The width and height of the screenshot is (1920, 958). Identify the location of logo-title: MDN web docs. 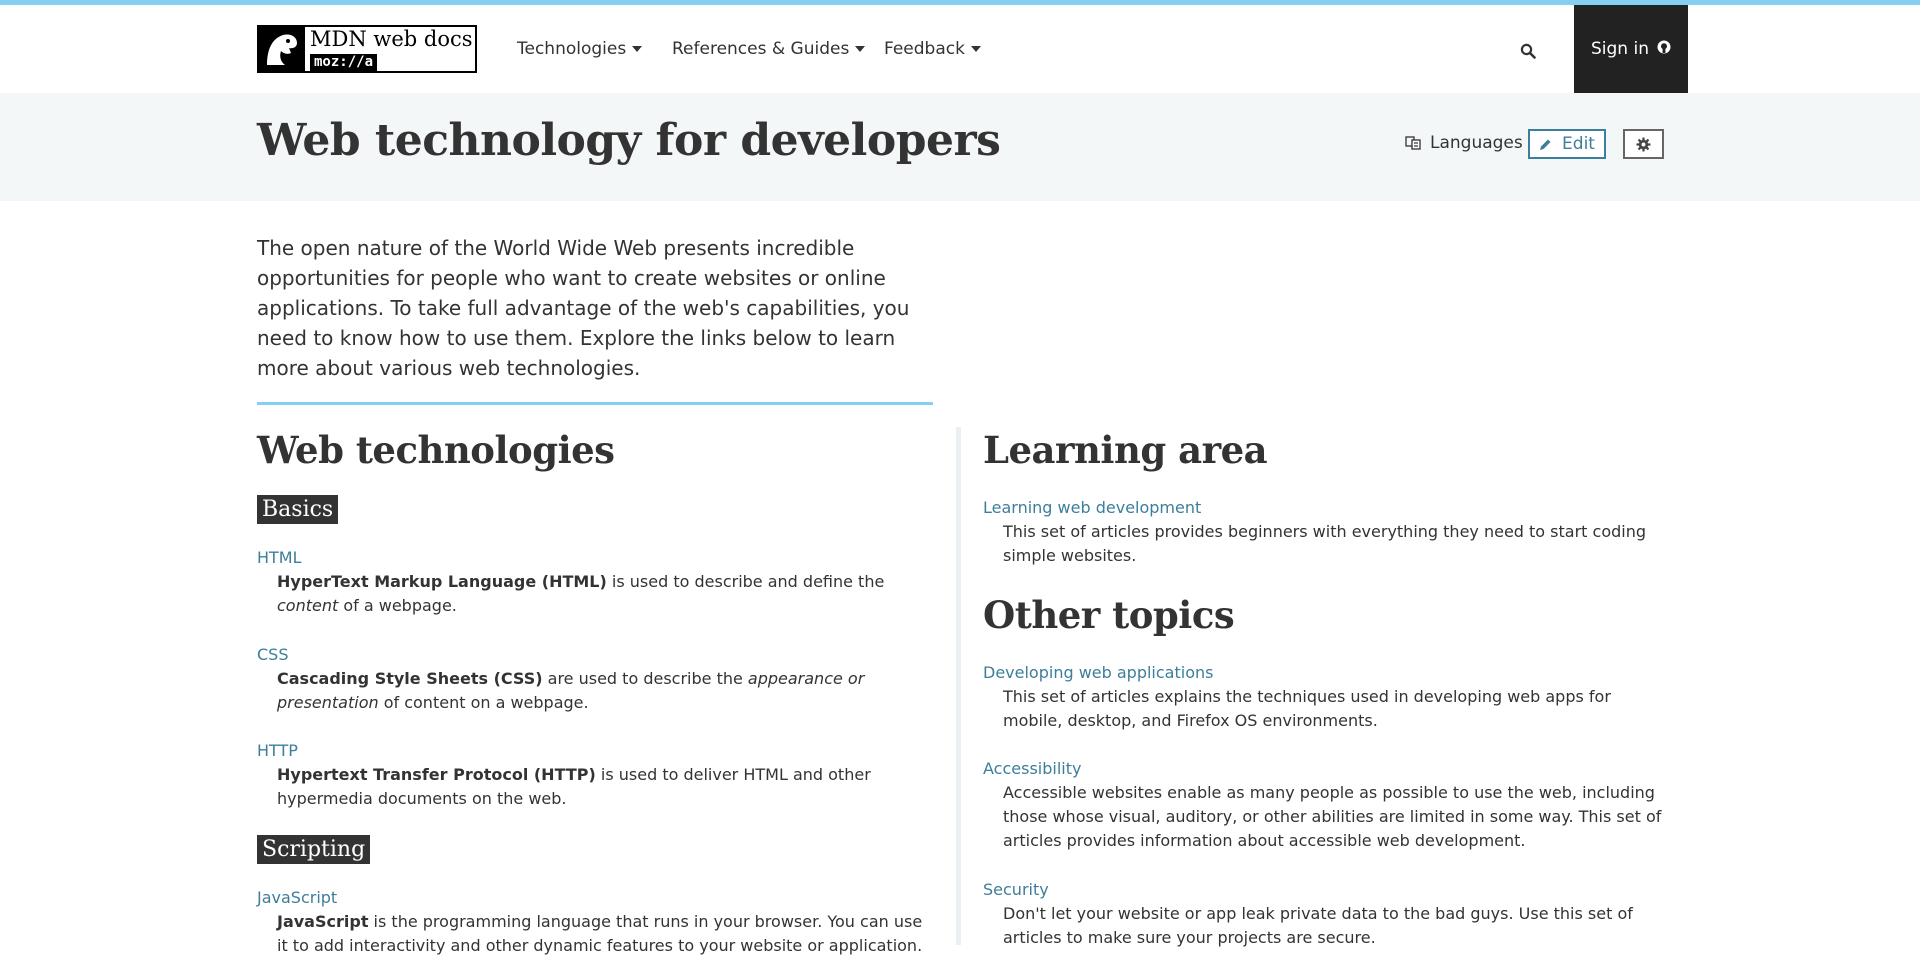
(391, 39).